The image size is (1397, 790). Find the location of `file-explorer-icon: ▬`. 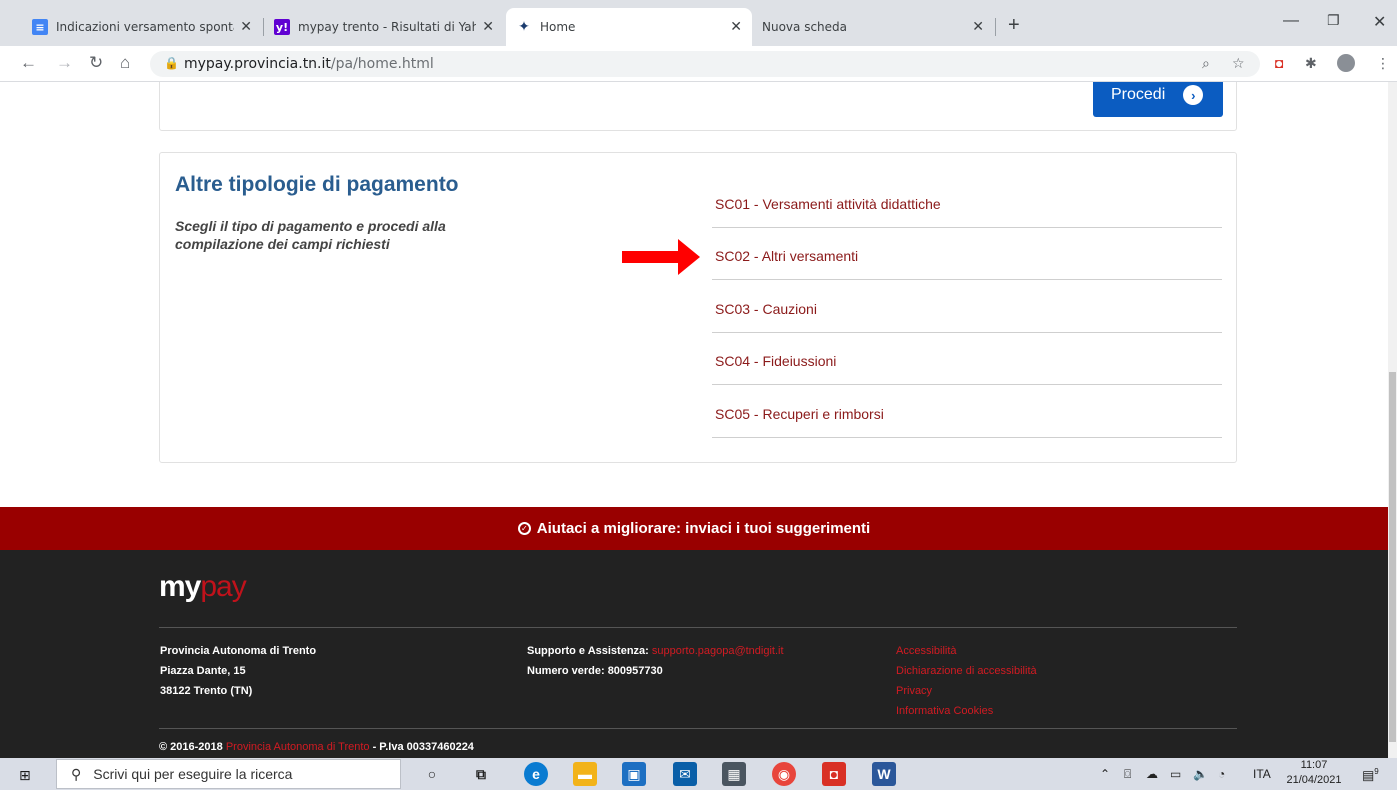

file-explorer-icon: ▬ is located at coordinates (585, 774).